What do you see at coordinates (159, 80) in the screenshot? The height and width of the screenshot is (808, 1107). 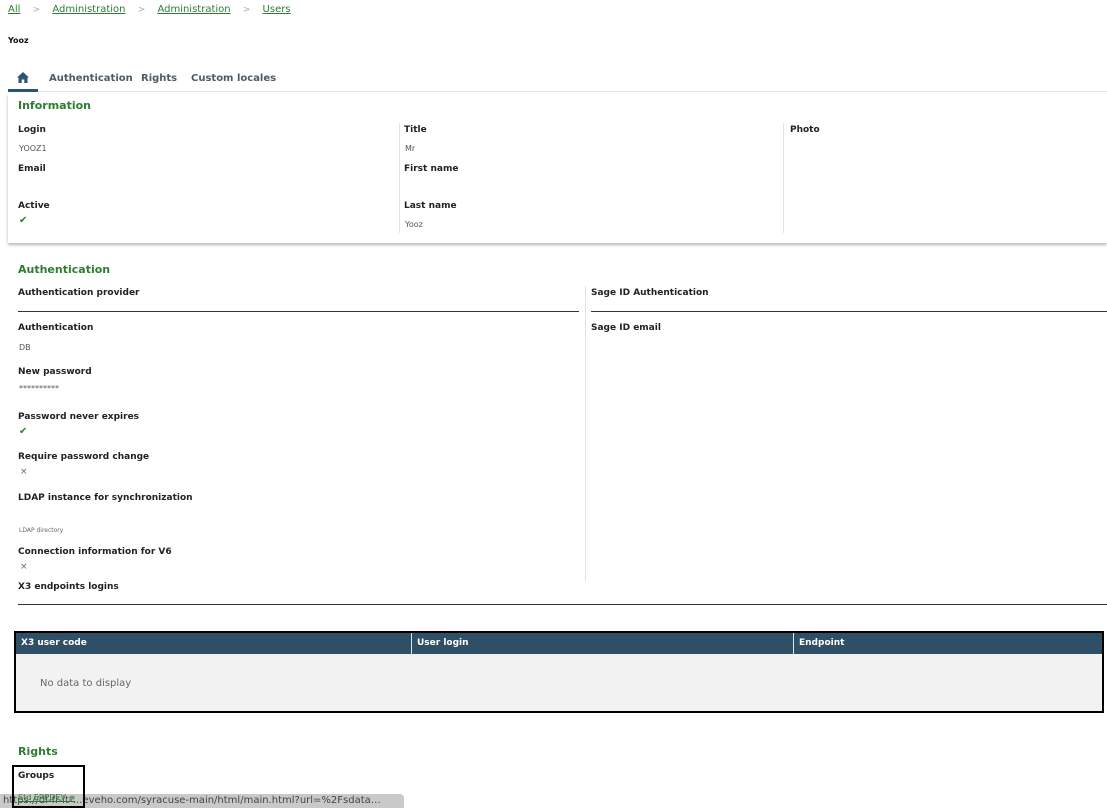 I see `tab-rights: Rights` at bounding box center [159, 80].